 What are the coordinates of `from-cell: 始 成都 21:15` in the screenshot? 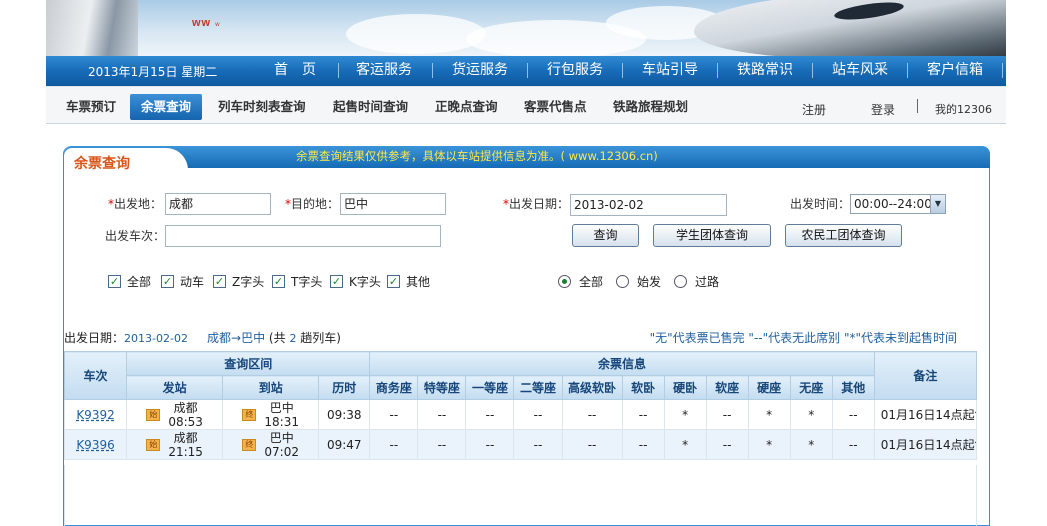 It's located at (175, 444).